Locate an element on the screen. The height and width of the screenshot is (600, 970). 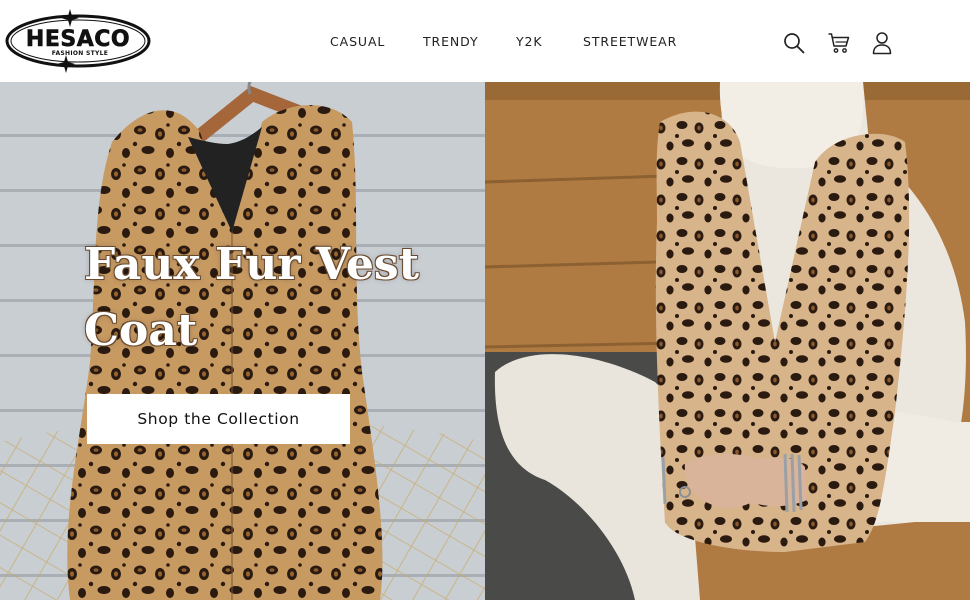
hero-title-line-2: Coat is located at coordinates (141, 330).